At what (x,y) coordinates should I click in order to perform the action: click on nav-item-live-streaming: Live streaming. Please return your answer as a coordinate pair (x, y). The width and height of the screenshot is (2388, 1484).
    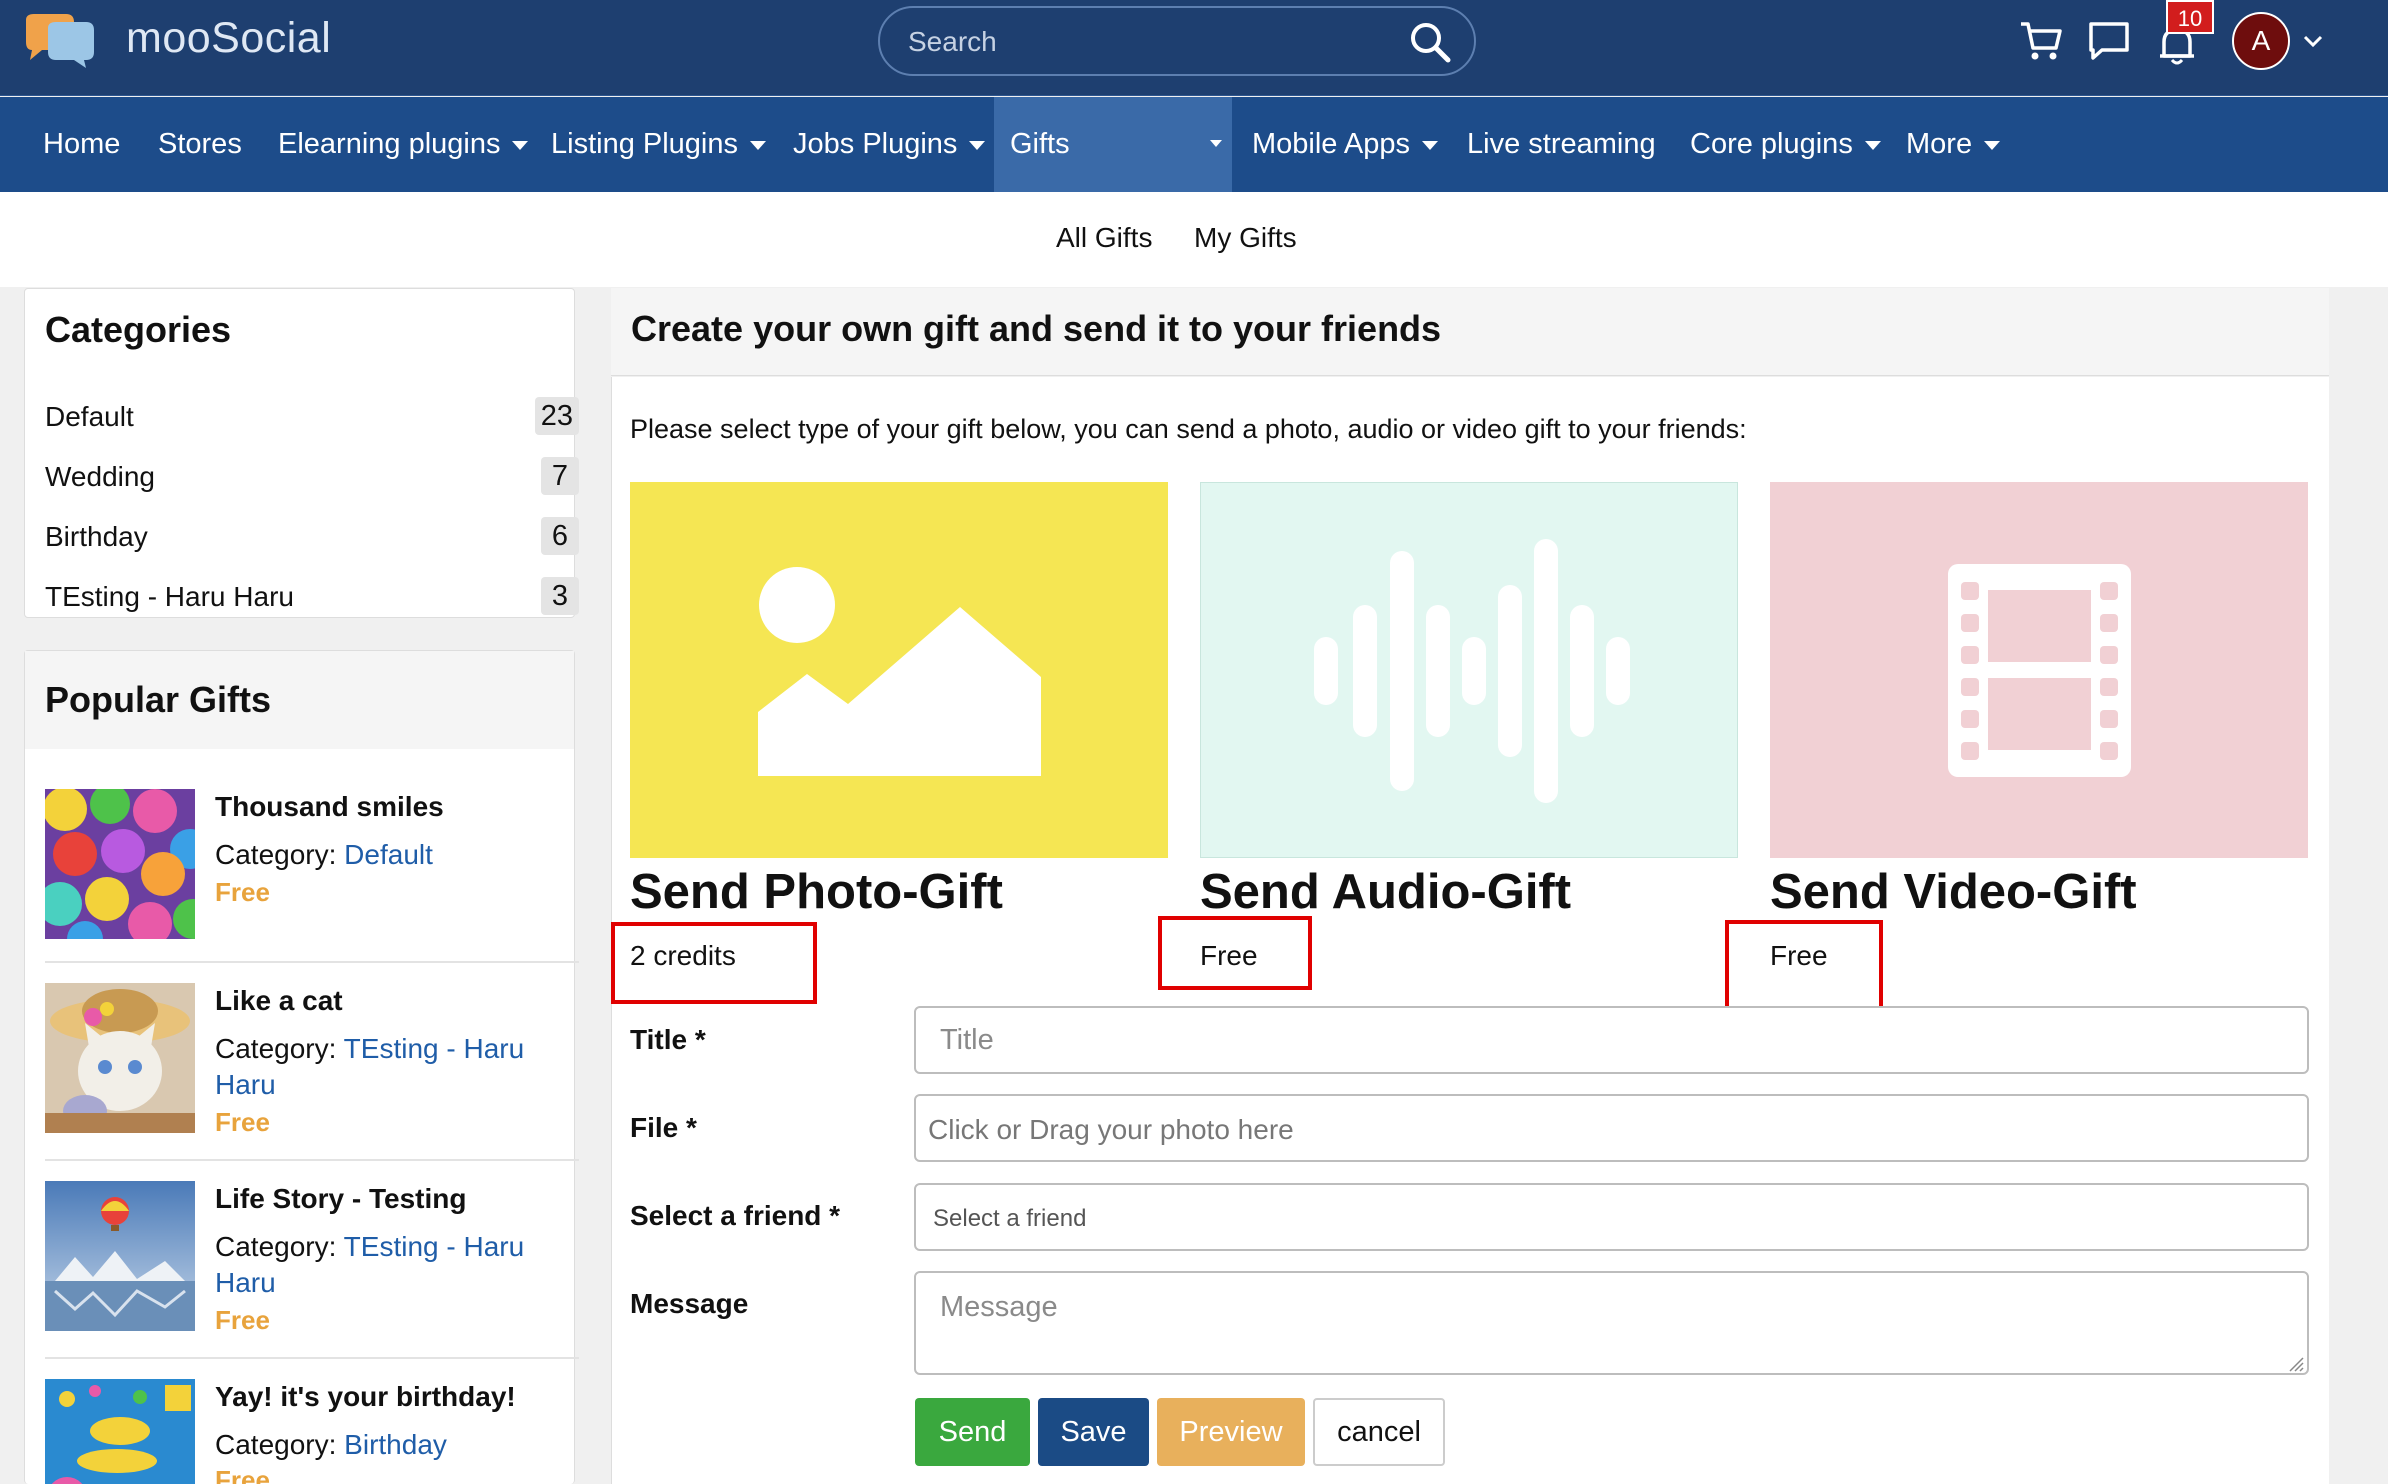
    Looking at the image, I should click on (1561, 144).